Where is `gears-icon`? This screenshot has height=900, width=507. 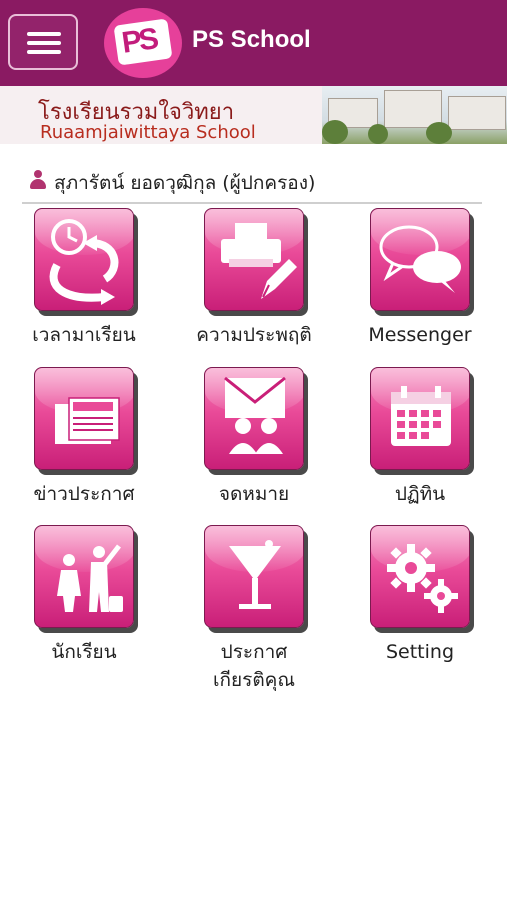
gears-icon is located at coordinates (420, 576).